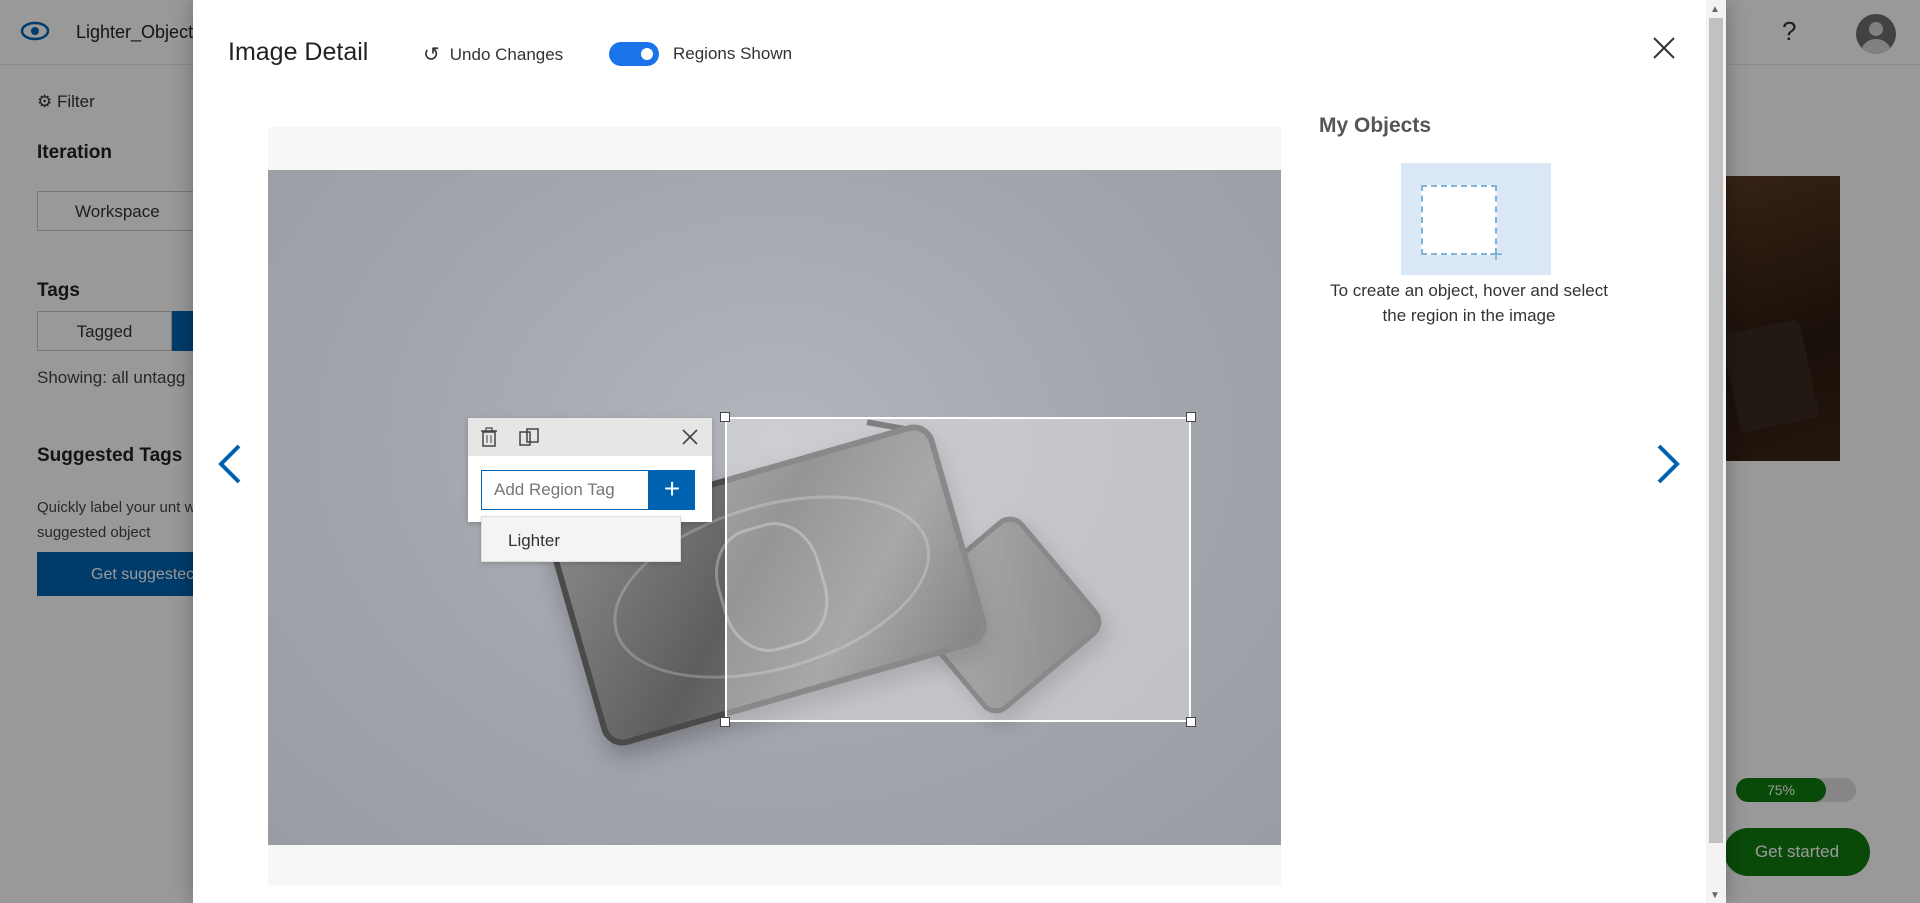  What do you see at coordinates (725, 722) in the screenshot?
I see `region-handle-bottom-left` at bounding box center [725, 722].